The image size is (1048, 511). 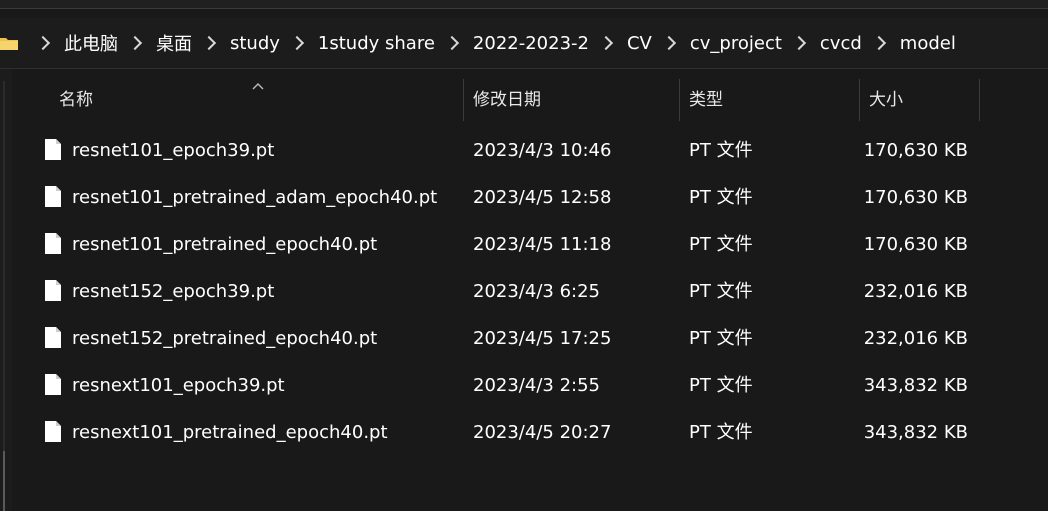 What do you see at coordinates (841, 43) in the screenshot?
I see `breadcrumb-item: cvcd` at bounding box center [841, 43].